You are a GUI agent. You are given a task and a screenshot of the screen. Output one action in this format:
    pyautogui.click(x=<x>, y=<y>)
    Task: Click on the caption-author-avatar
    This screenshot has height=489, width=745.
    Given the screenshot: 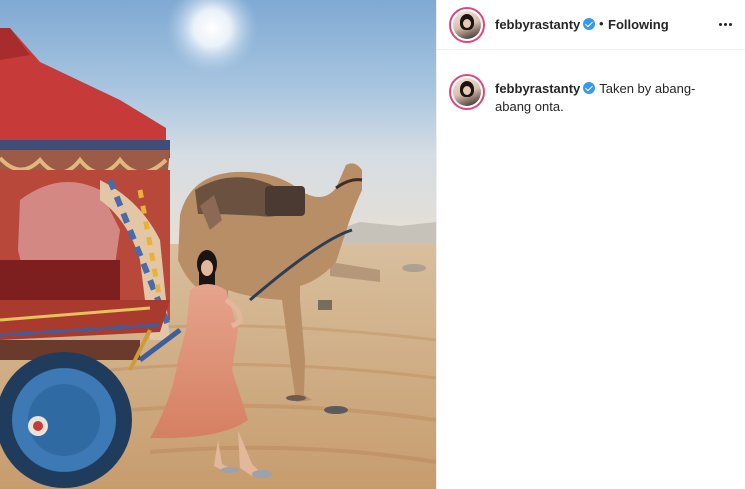 What is the action you would take?
    pyautogui.click(x=467, y=92)
    